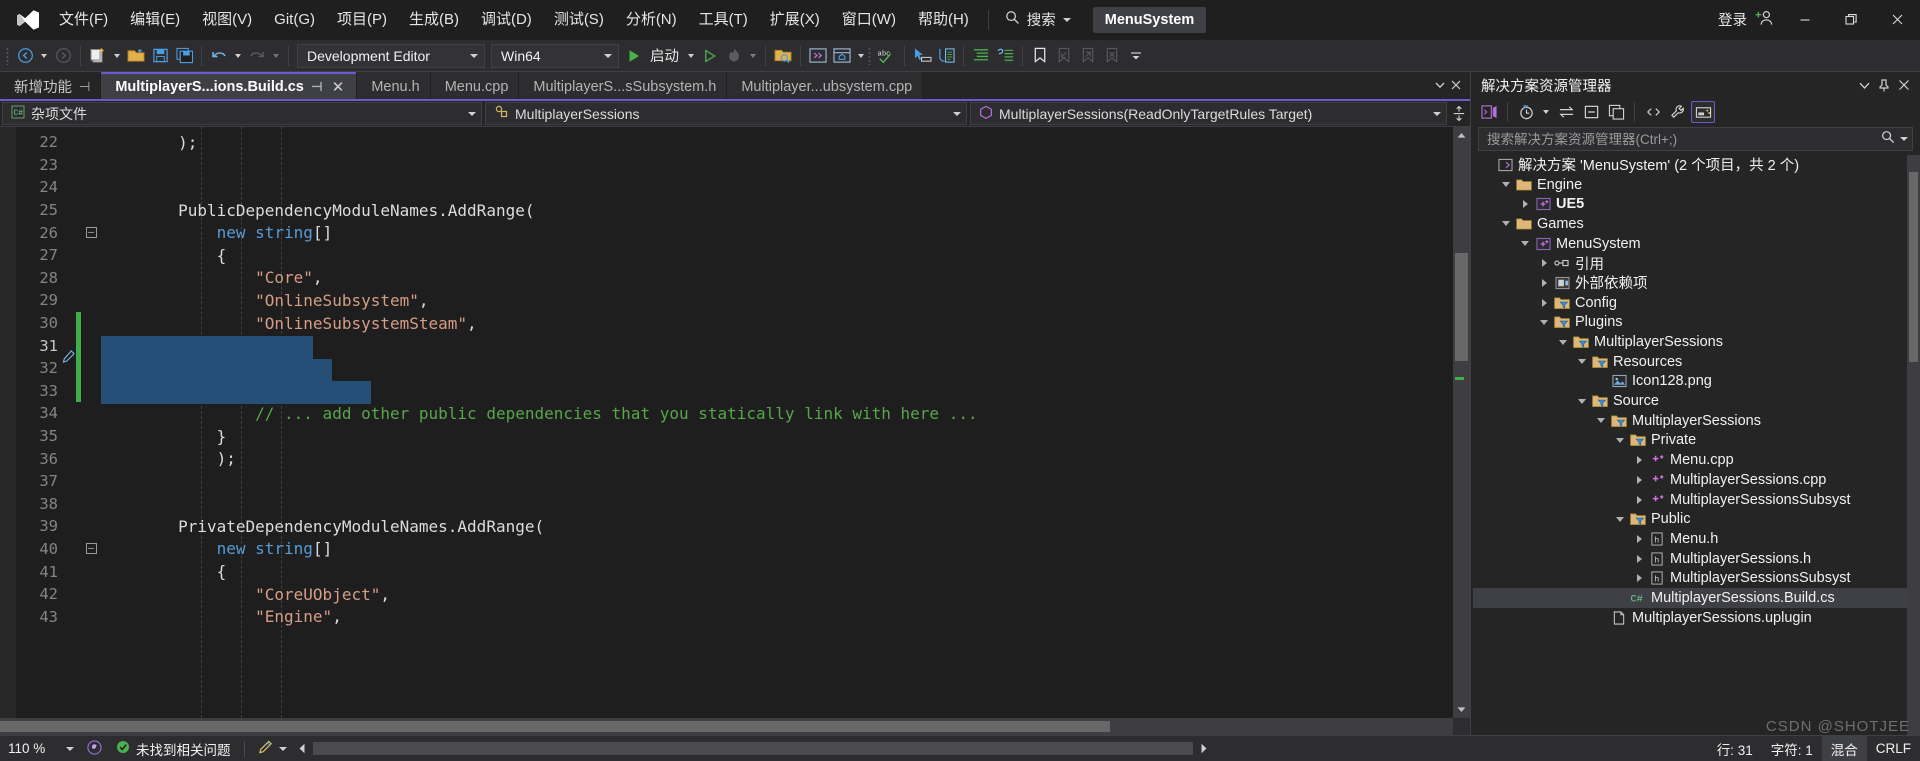 The height and width of the screenshot is (761, 1920). What do you see at coordinates (1696, 421) in the screenshot?
I see `tree-item: MultiplayerSessions` at bounding box center [1696, 421].